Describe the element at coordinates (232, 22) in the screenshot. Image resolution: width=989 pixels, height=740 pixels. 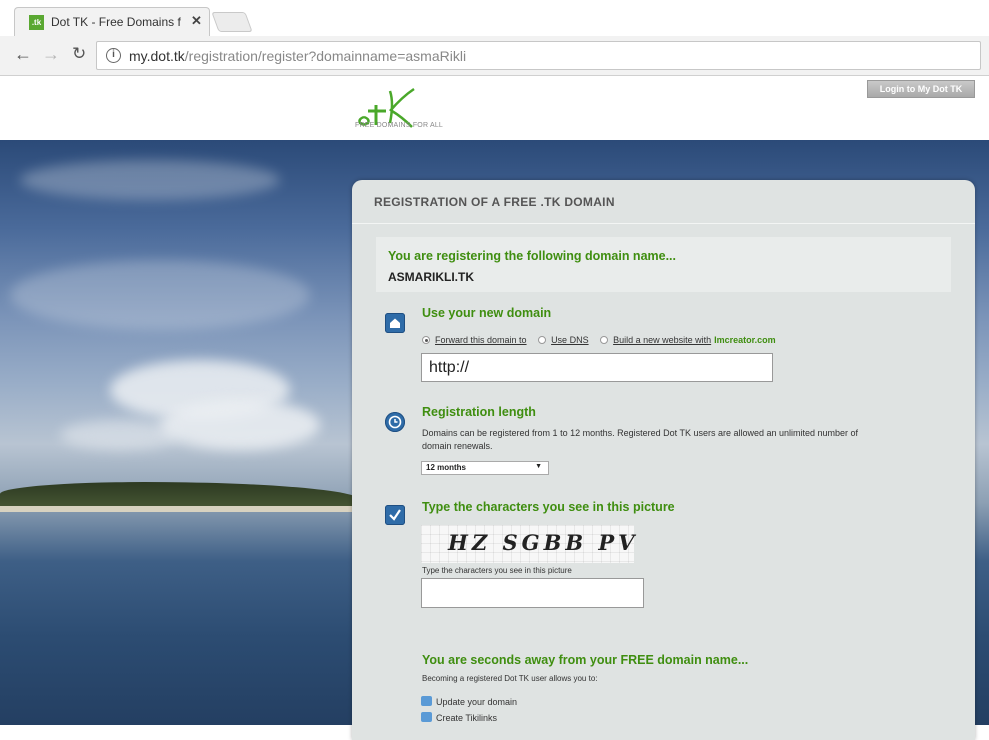
I see `new-tab-button` at that location.